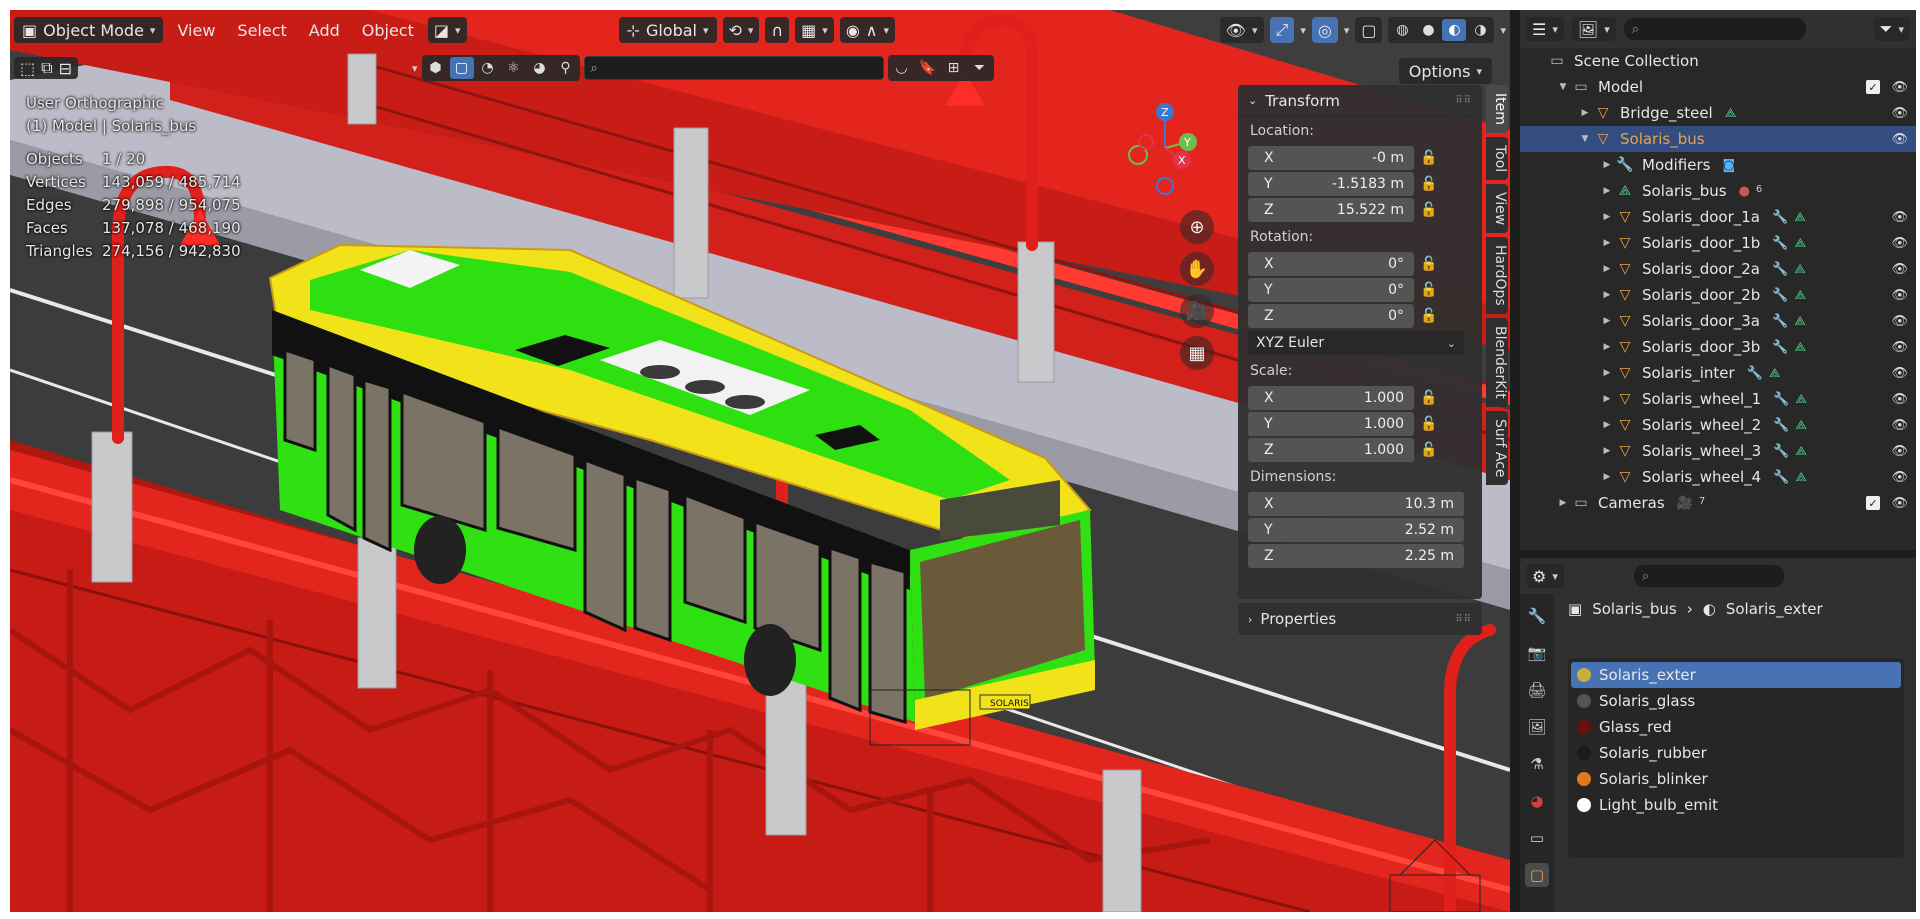 Image resolution: width=1920 pixels, height=919 pixels. What do you see at coordinates (196, 30) in the screenshot?
I see `menu-view: View` at bounding box center [196, 30].